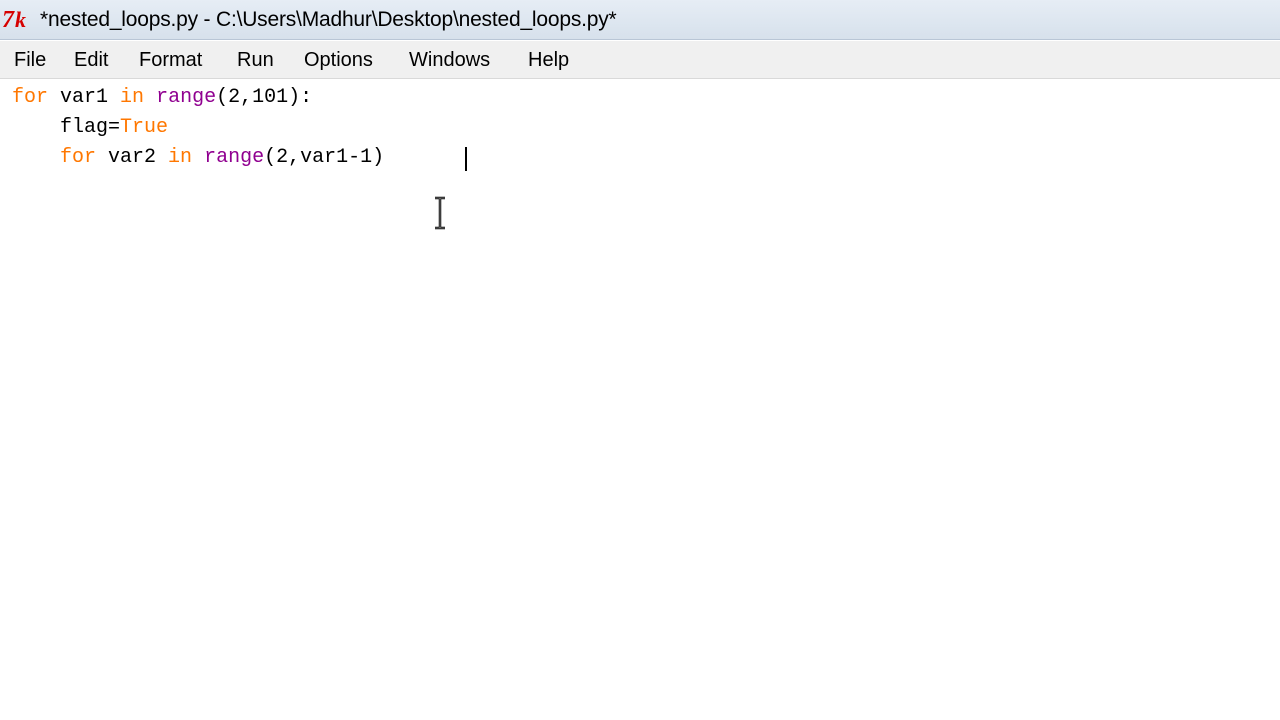 Image resolution: width=1280 pixels, height=720 pixels. I want to click on idle-app-icon: 7 k, so click(18, 19).